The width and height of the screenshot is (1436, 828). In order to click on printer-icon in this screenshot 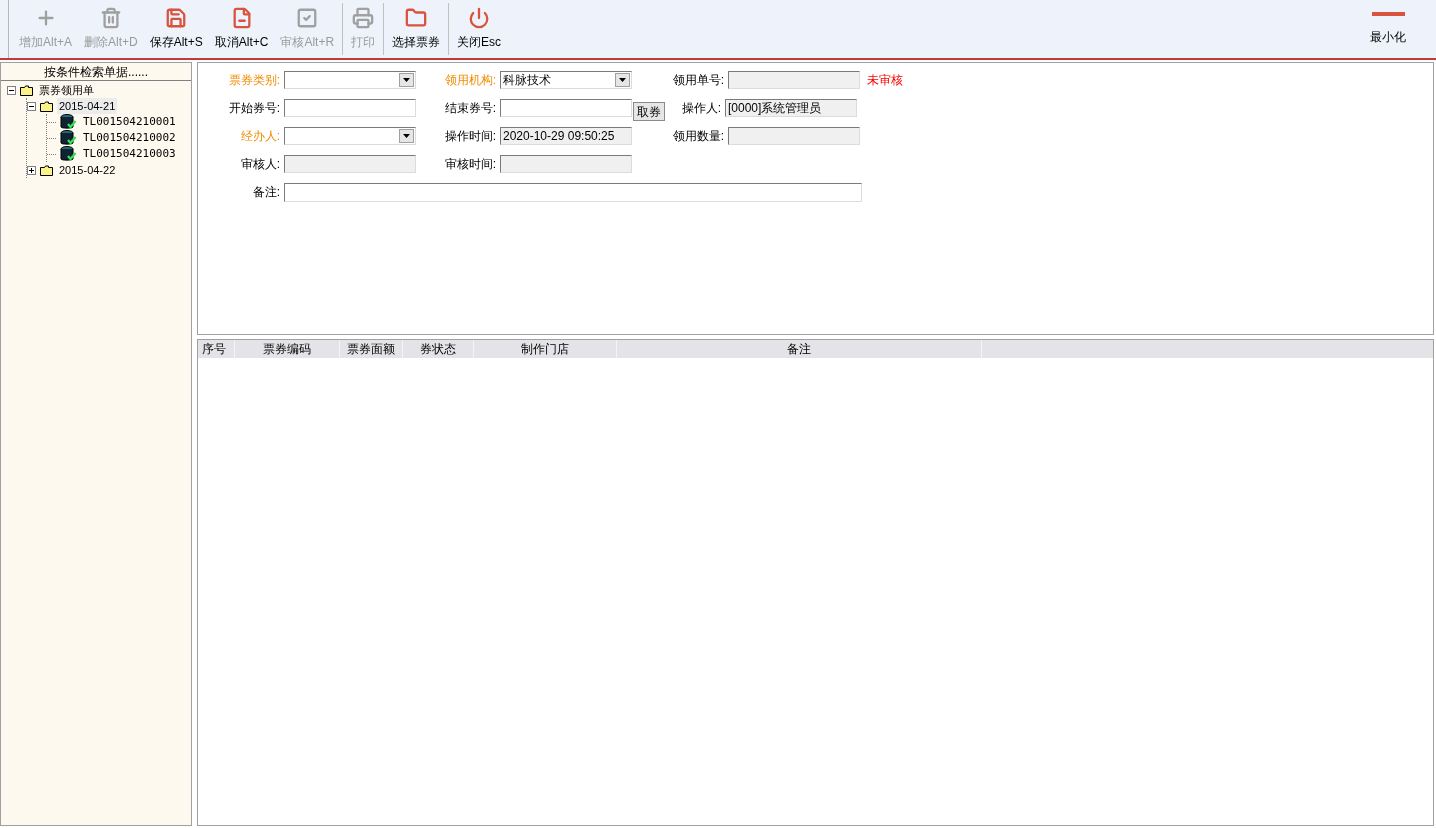, I will do `click(363, 18)`.